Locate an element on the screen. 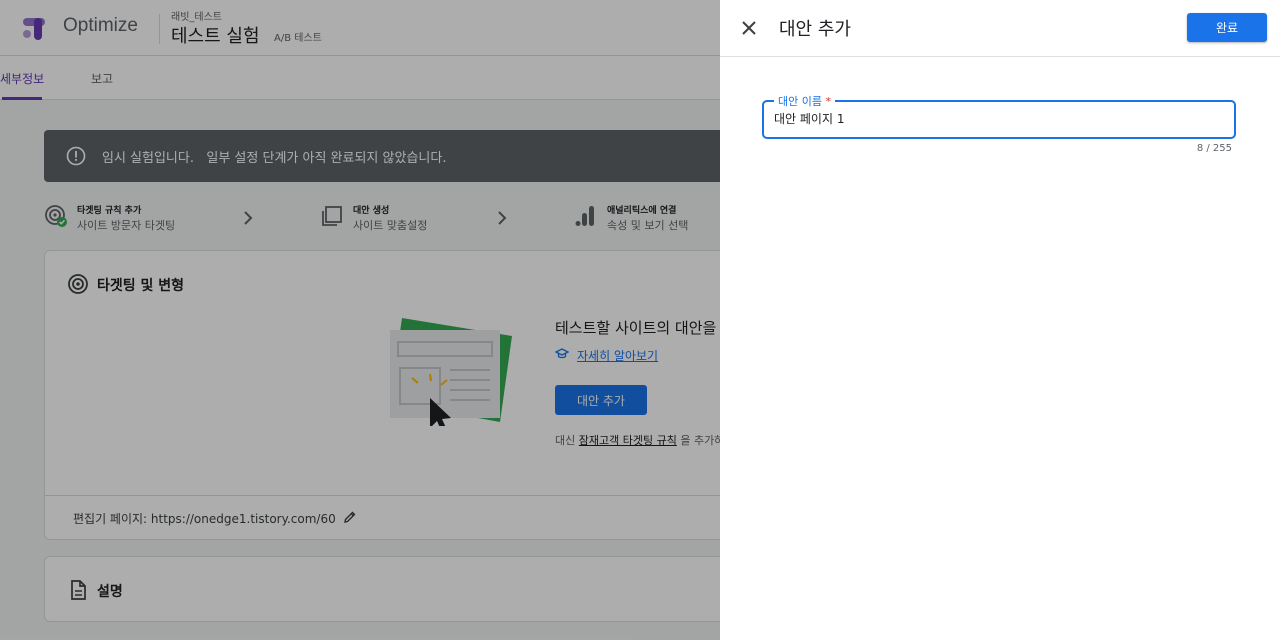 The image size is (1280, 640). character-counter: 8 / 255 is located at coordinates (1214, 148).